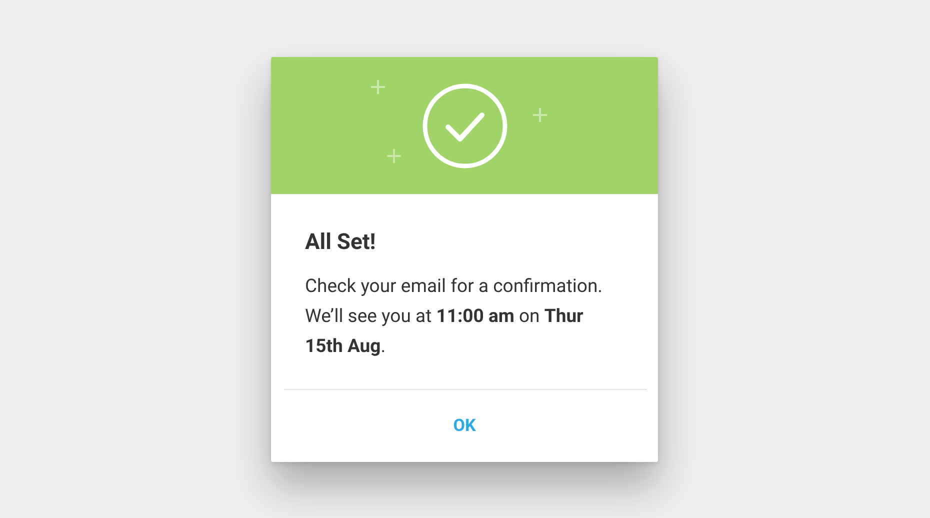 The image size is (930, 518). Describe the element at coordinates (454, 316) in the screenshot. I see `dialog-message: Check your email for a confirmation. We’ll see you at 11:00 am on Thur 15th Aug.` at that location.